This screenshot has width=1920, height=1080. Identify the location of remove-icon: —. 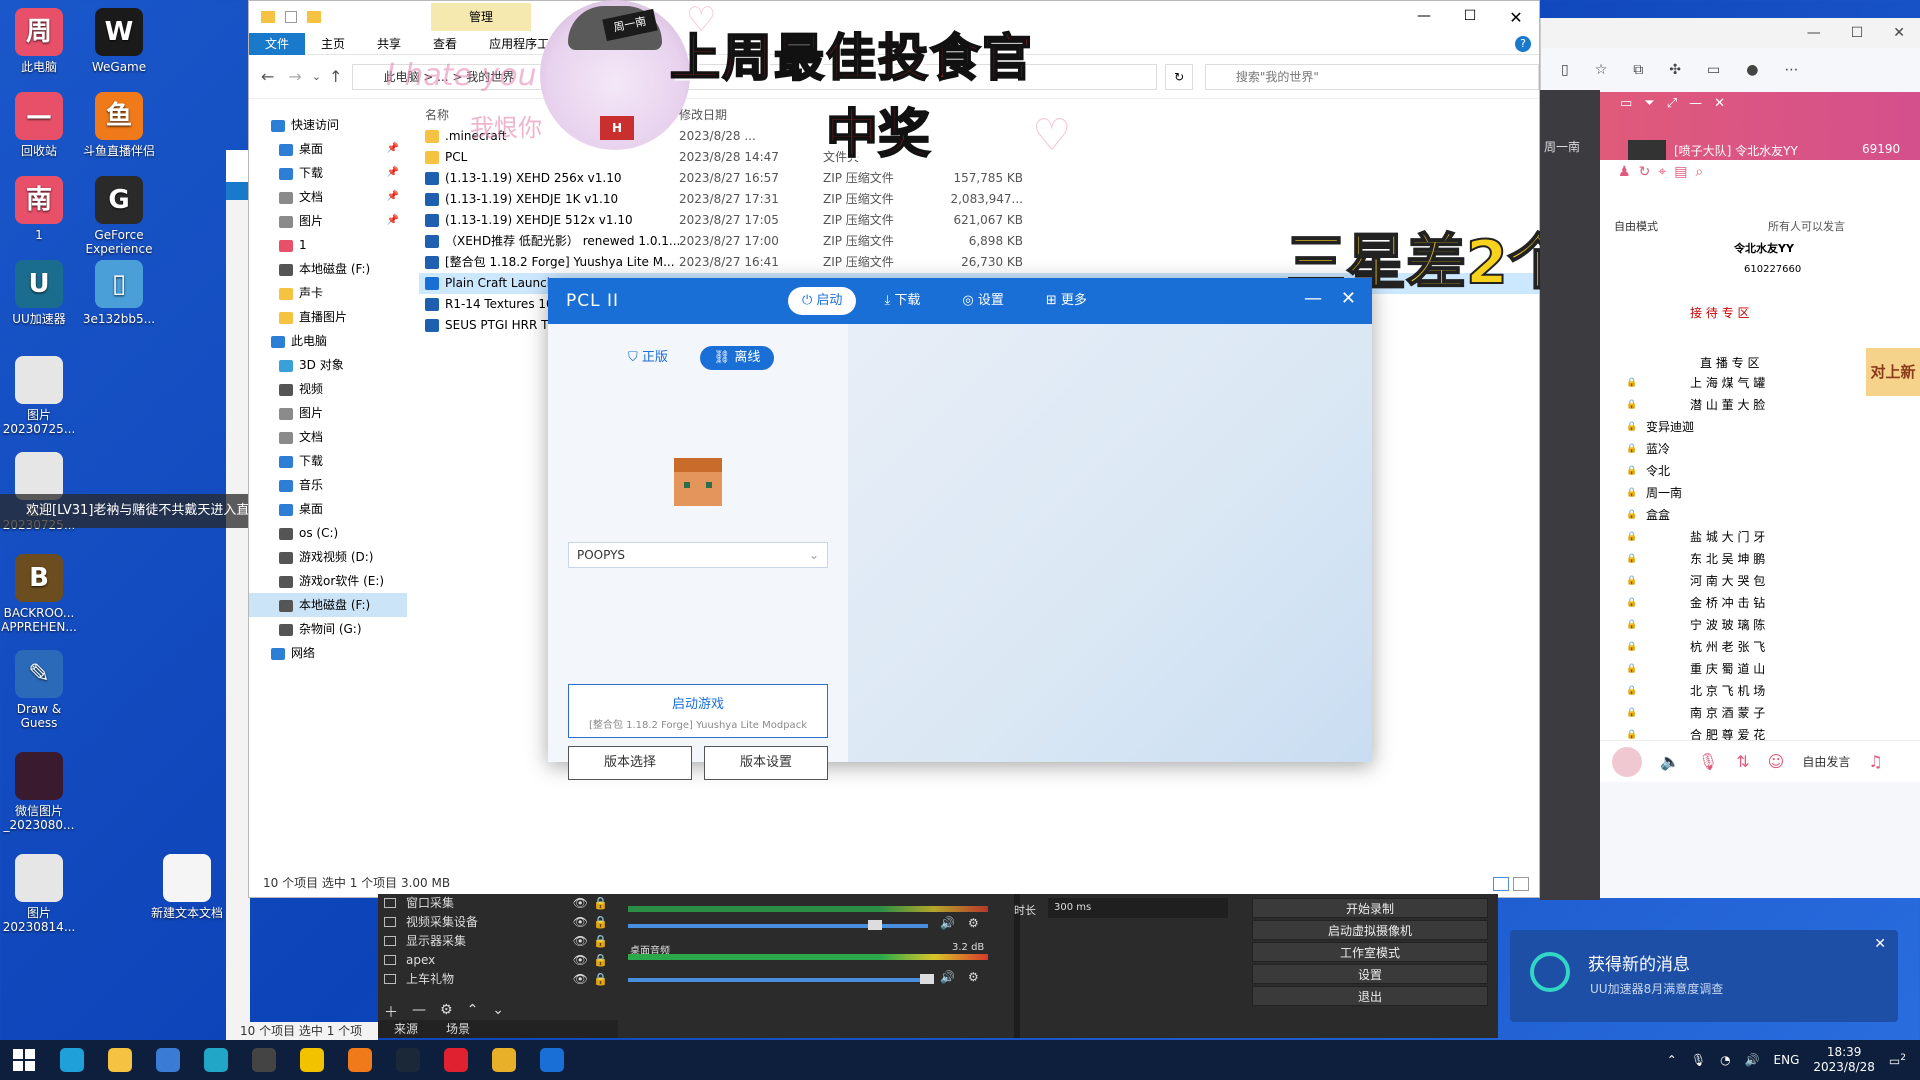
(419, 1011).